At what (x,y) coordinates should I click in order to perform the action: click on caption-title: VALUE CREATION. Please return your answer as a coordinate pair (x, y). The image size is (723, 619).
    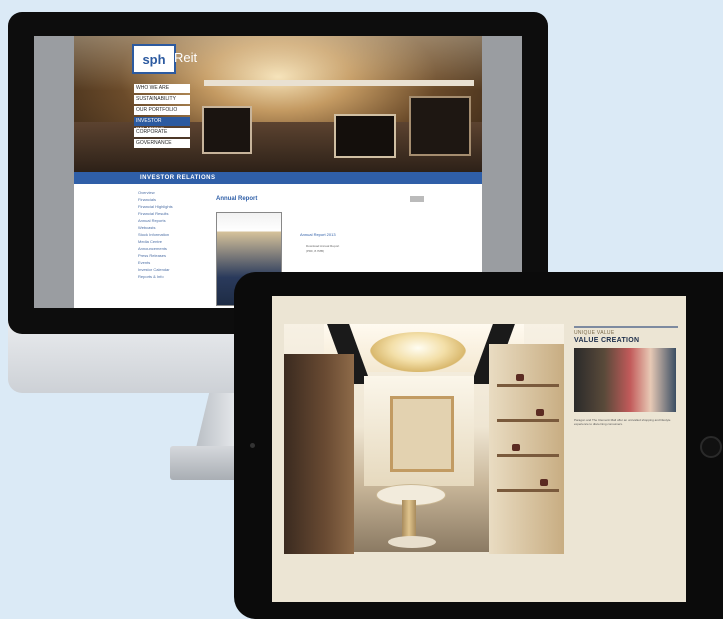
    Looking at the image, I should click on (607, 340).